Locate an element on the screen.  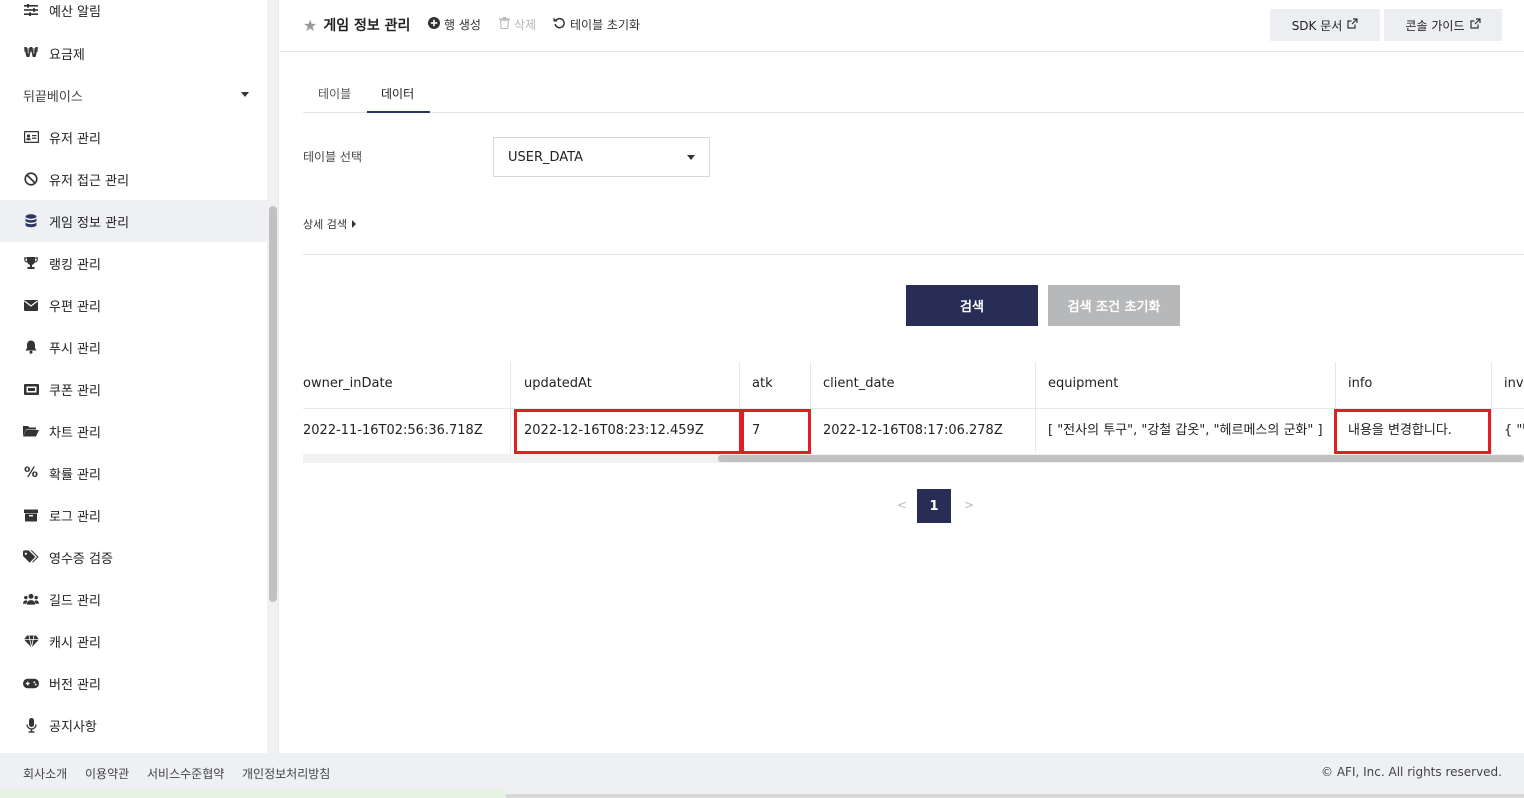
table-select-dropdown: USER_DATA is located at coordinates (601, 157).